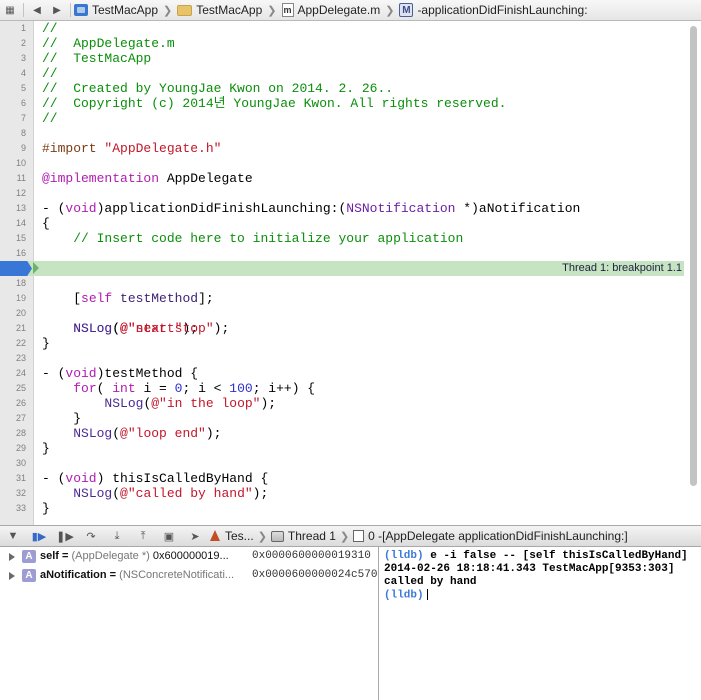 This screenshot has width=701, height=700. I want to click on code-line: 27 }, so click(48, 418).